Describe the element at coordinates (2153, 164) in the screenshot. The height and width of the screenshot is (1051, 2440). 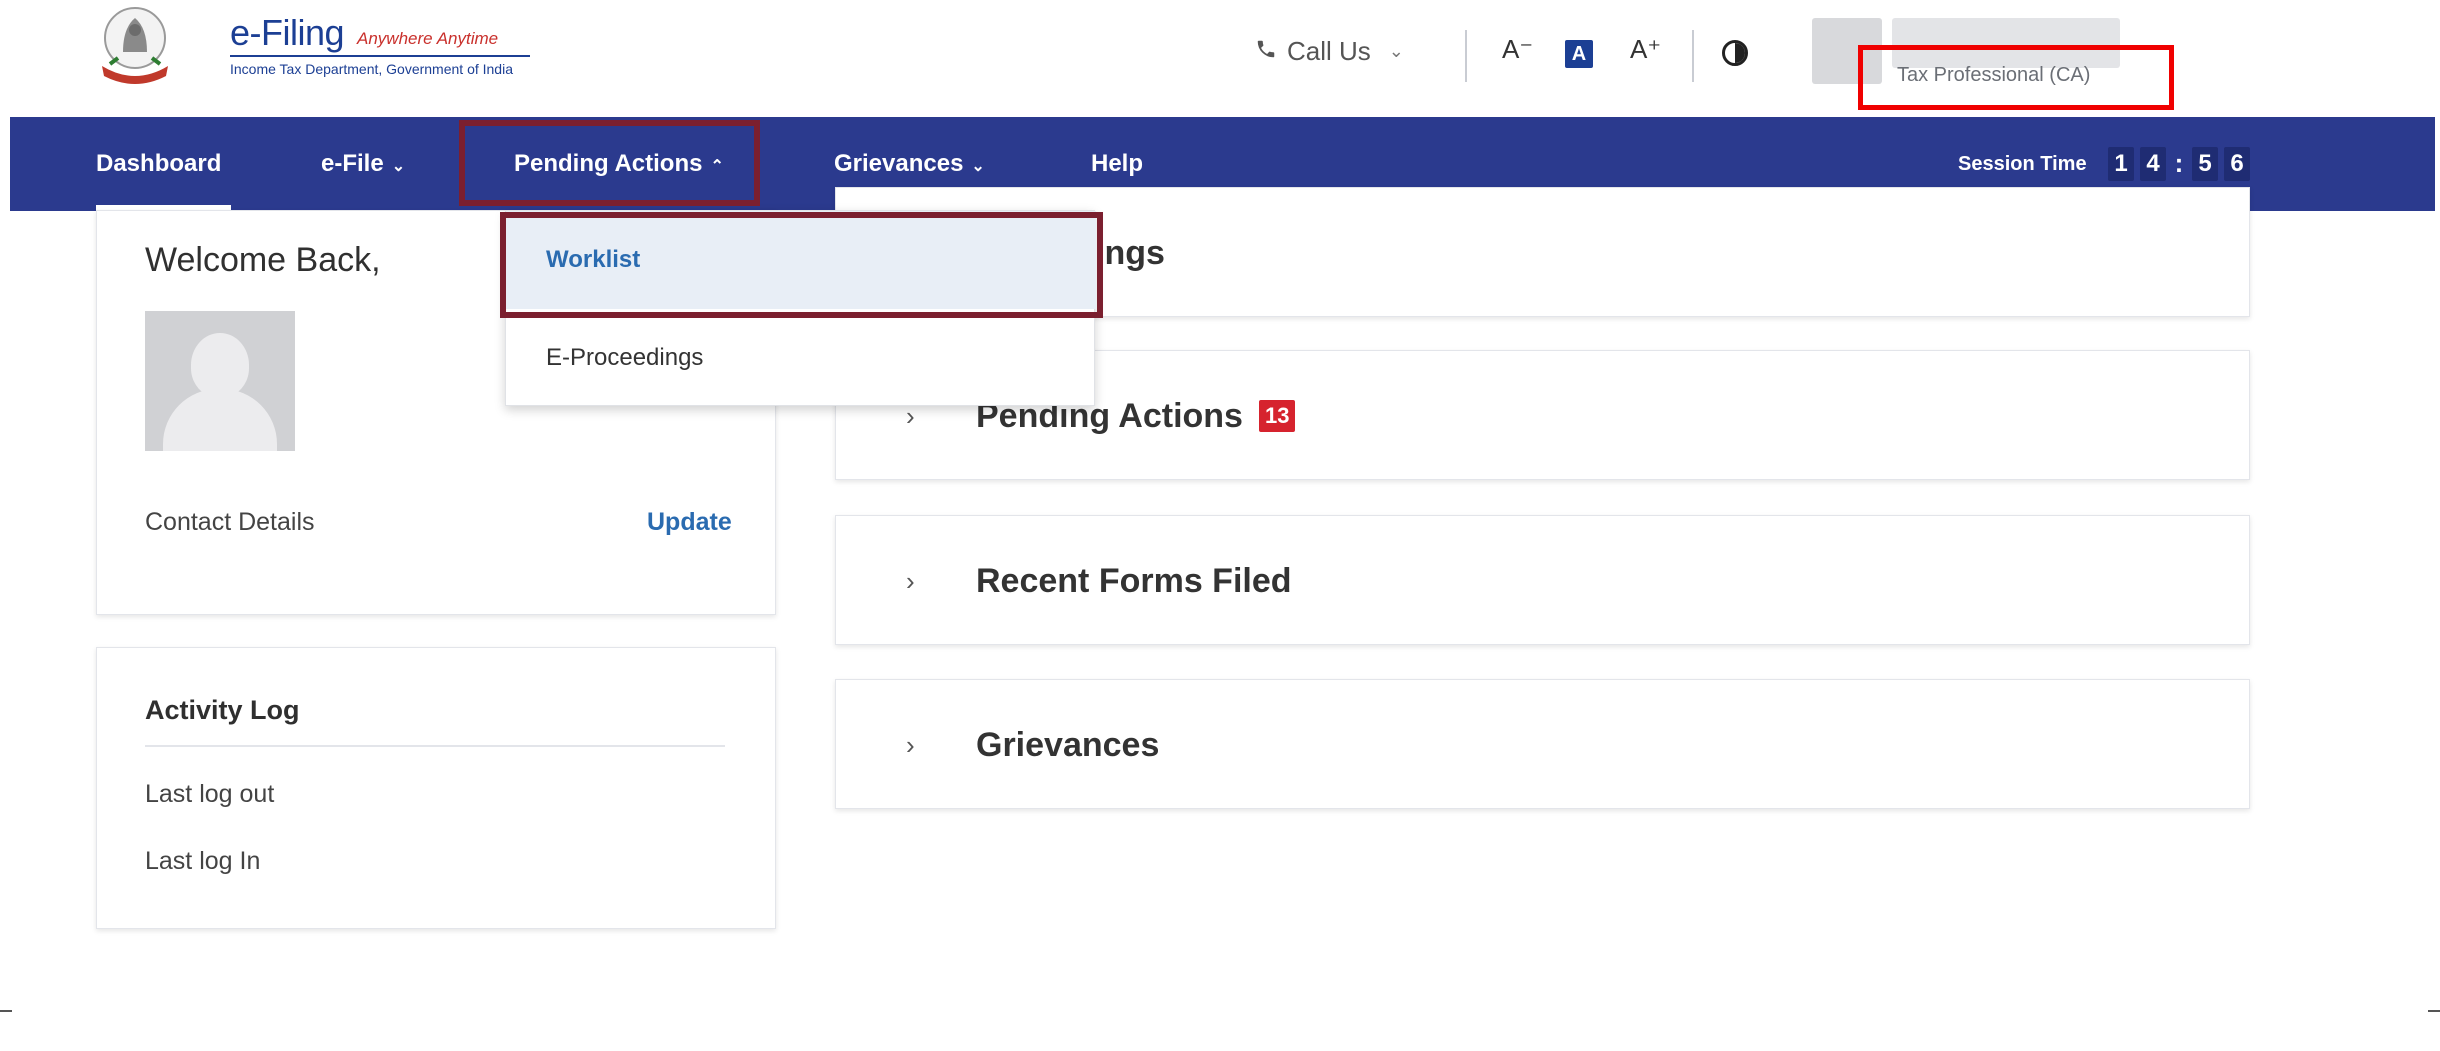
I see `session-digit: 4` at that location.